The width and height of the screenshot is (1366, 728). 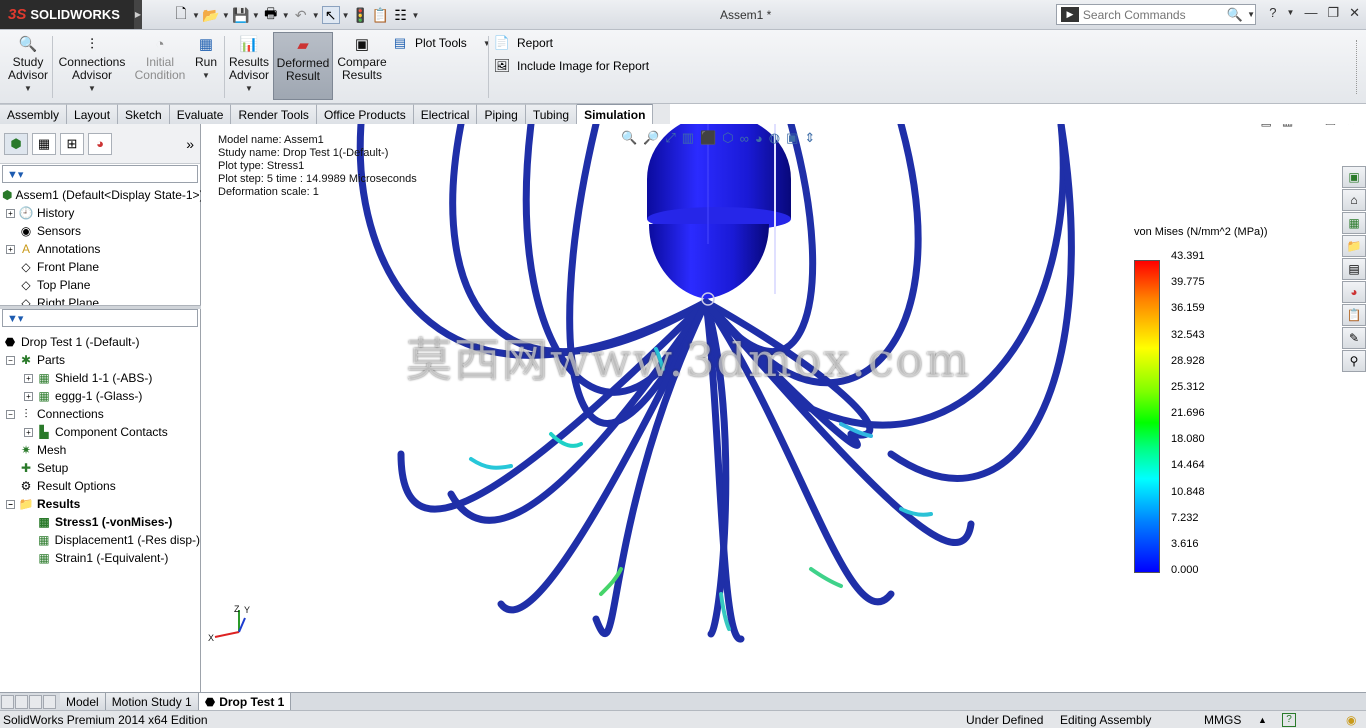 What do you see at coordinates (1272, 13) in the screenshot?
I see `help-icon: ?` at bounding box center [1272, 13].